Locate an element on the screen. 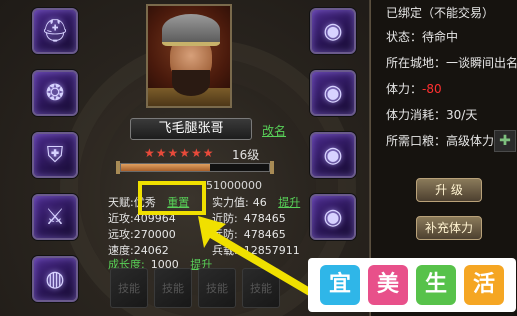 The width and height of the screenshot is (517, 316). equip-slot-ring-1: ◉ is located at coordinates (333, 31).